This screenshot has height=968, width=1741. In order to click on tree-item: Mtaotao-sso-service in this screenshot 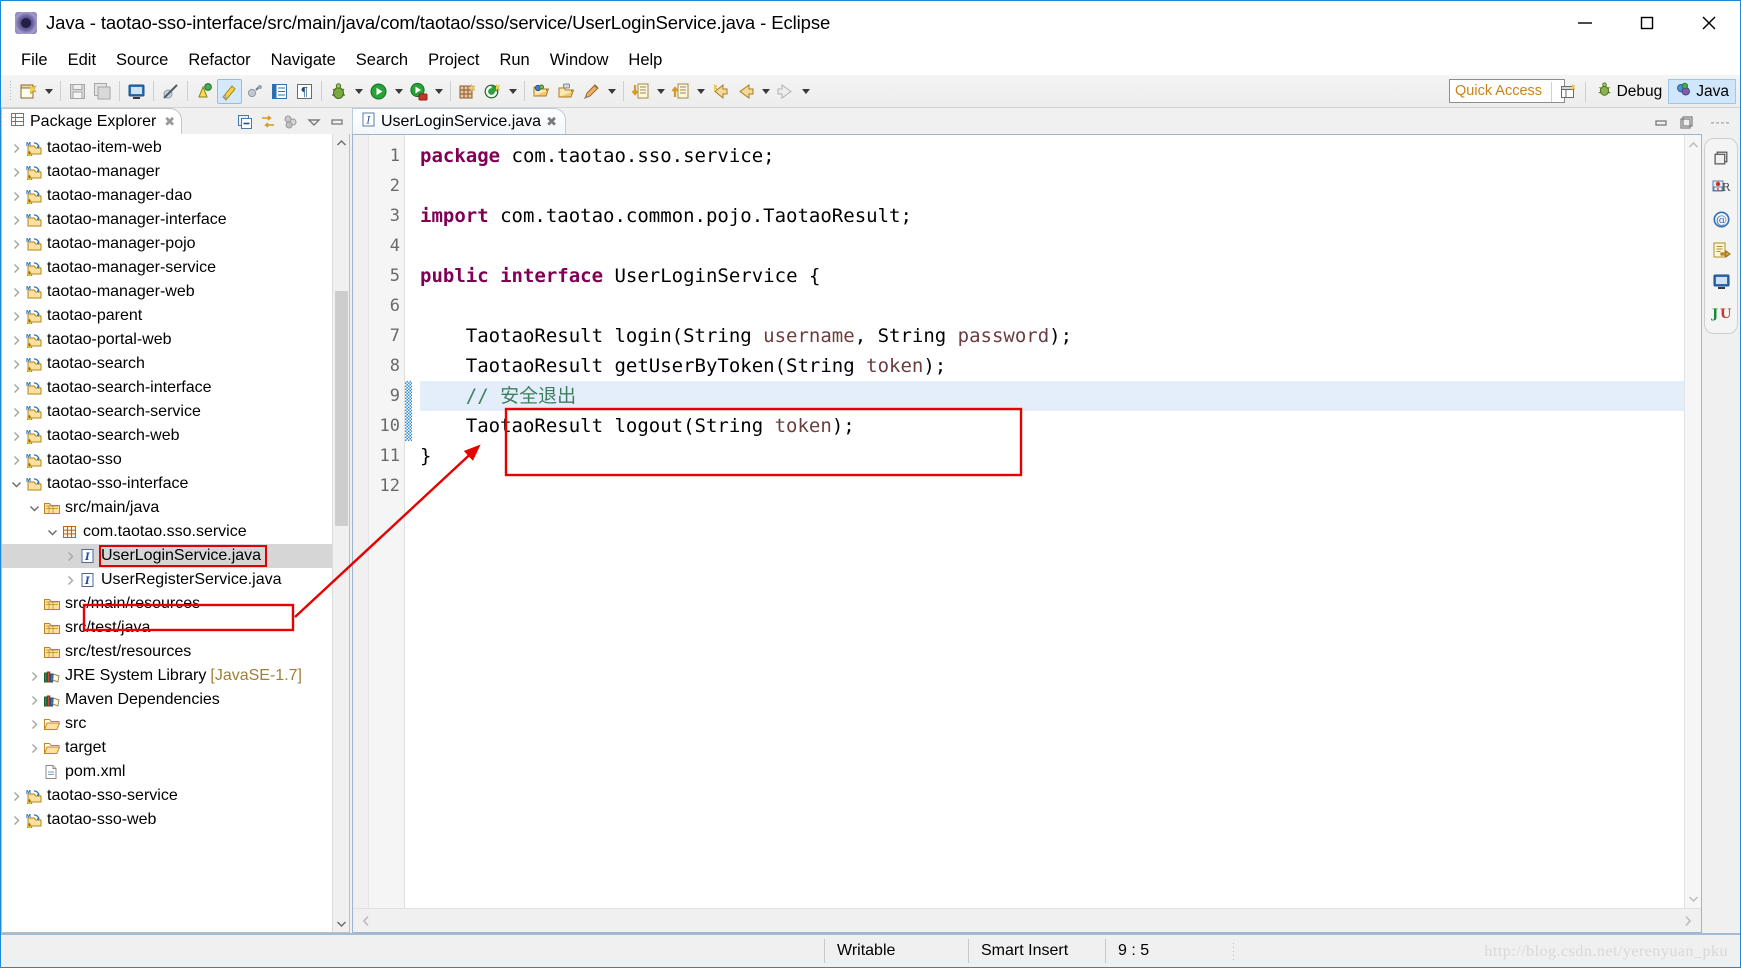, I will do `click(167, 796)`.